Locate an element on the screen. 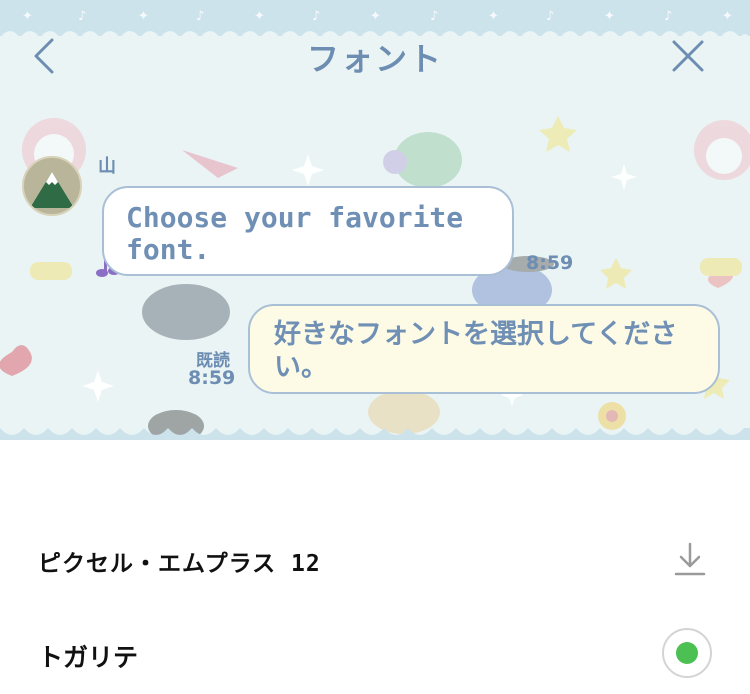 The height and width of the screenshot is (694, 750). incoming-message-bubble: Choose your favorite font. is located at coordinates (308, 231).